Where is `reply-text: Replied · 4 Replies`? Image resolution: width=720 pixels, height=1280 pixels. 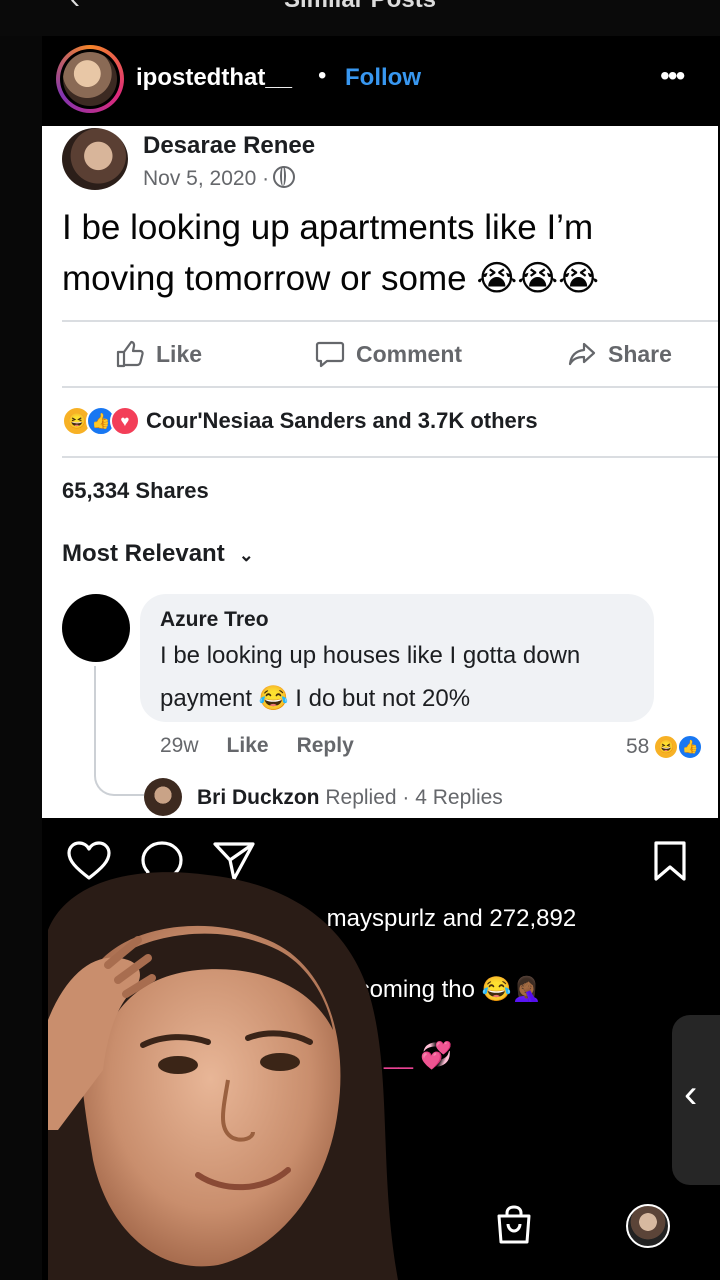 reply-text: Replied · 4 Replies is located at coordinates (414, 797).